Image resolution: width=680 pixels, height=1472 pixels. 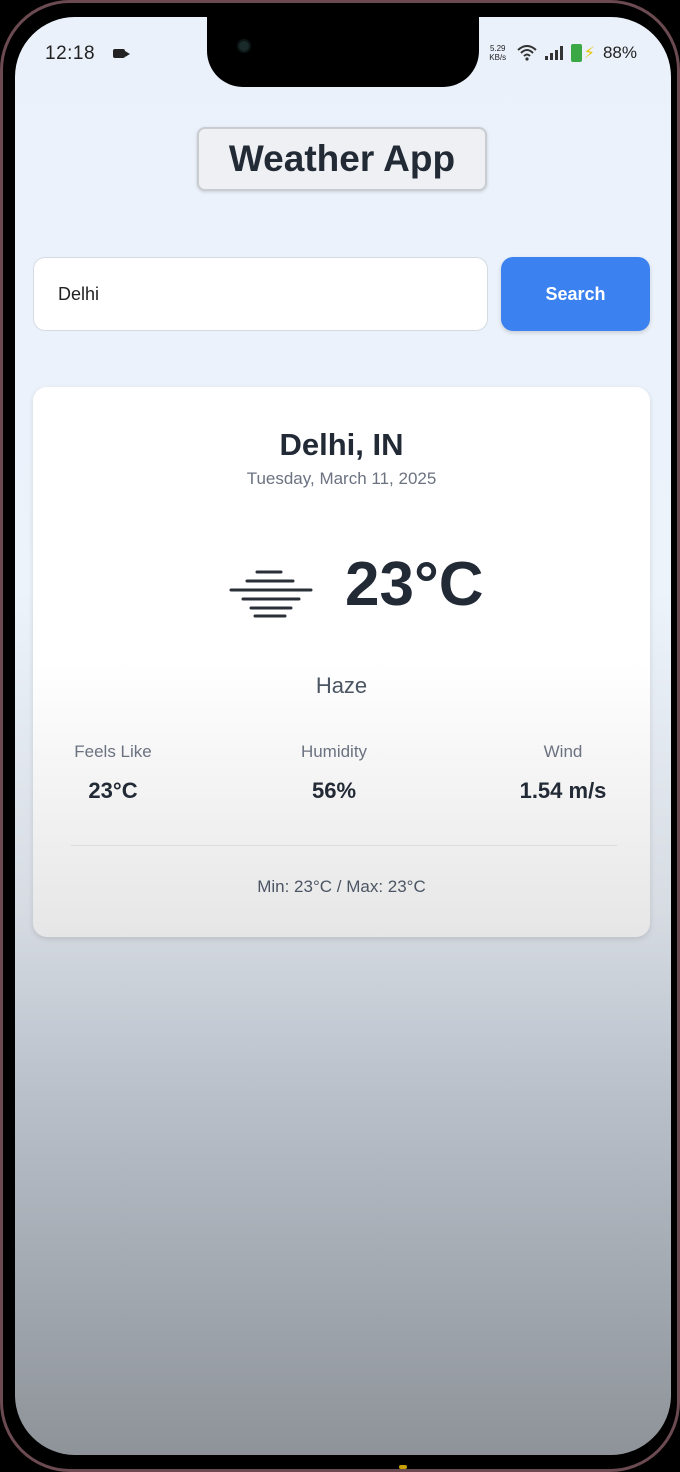 I want to click on charging-bolt-icon: ⚡, so click(x=589, y=53).